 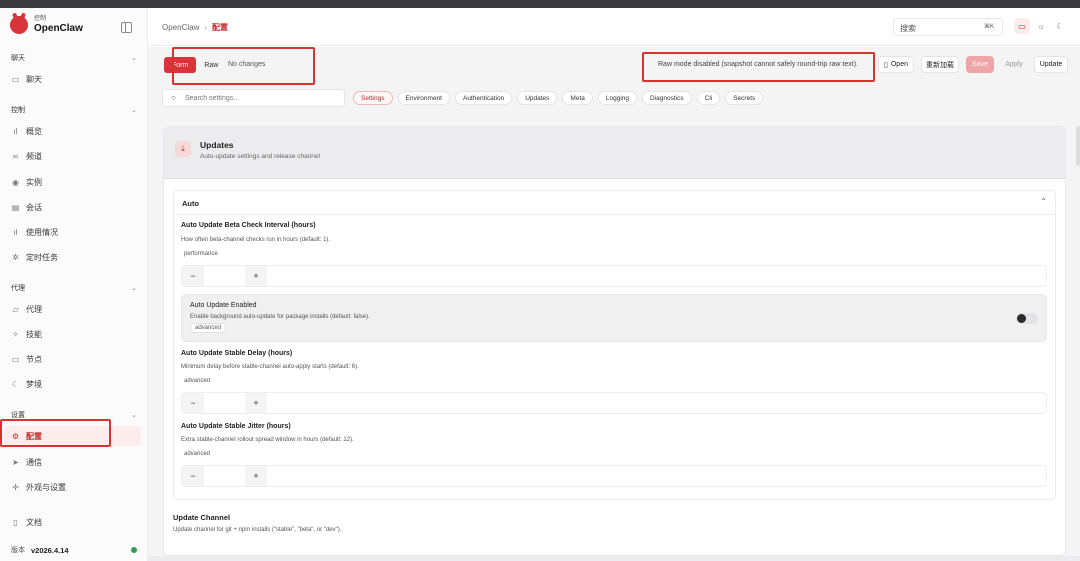 What do you see at coordinates (940, 64) in the screenshot?
I see `reload-button: 重新加载` at bounding box center [940, 64].